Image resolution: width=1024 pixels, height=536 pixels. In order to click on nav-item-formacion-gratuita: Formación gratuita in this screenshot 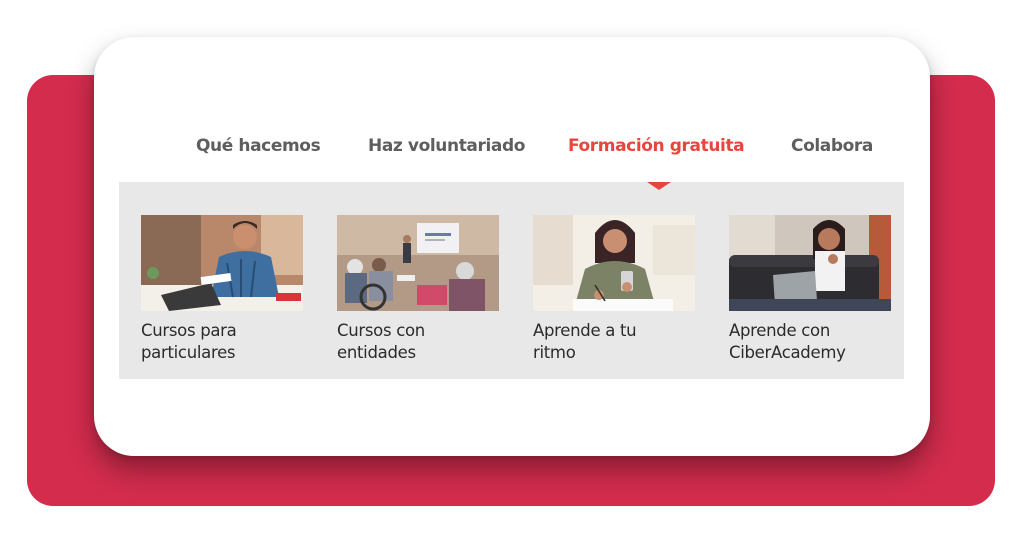, I will do `click(656, 146)`.